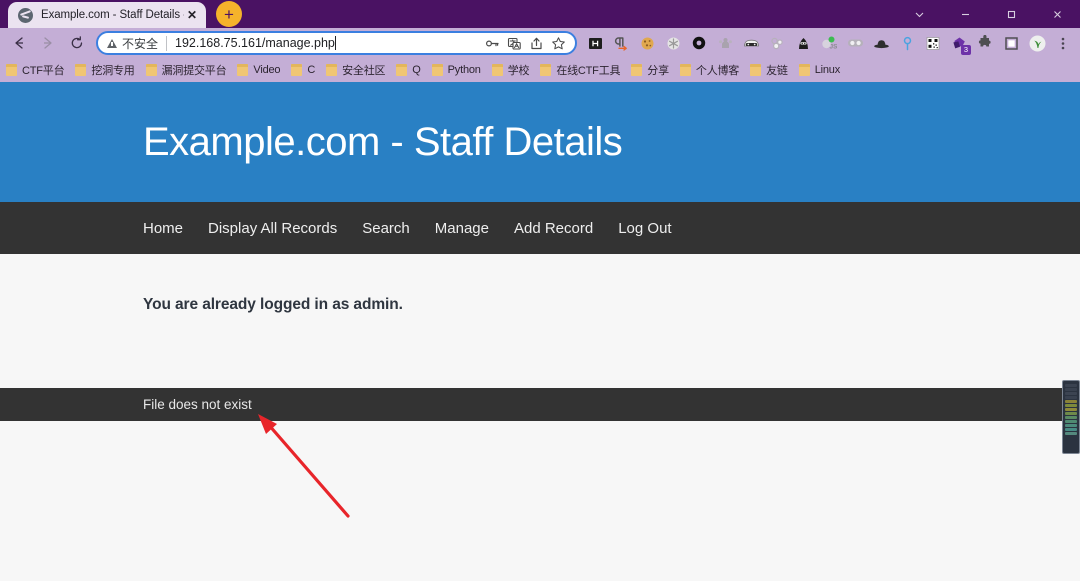 Image resolution: width=1080 pixels, height=581 pixels. I want to click on nav-link-display-all-records: Display All Records, so click(272, 228).